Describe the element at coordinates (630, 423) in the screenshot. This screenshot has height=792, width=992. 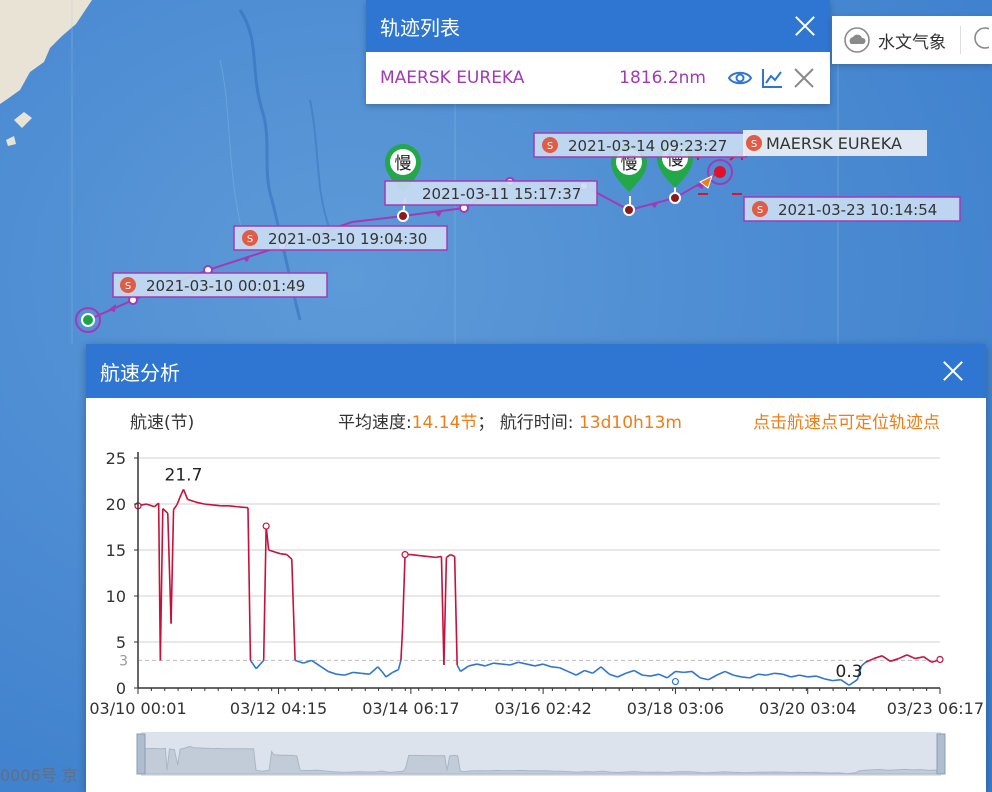
I see `voyage-duration-value: 13d10h13m` at that location.